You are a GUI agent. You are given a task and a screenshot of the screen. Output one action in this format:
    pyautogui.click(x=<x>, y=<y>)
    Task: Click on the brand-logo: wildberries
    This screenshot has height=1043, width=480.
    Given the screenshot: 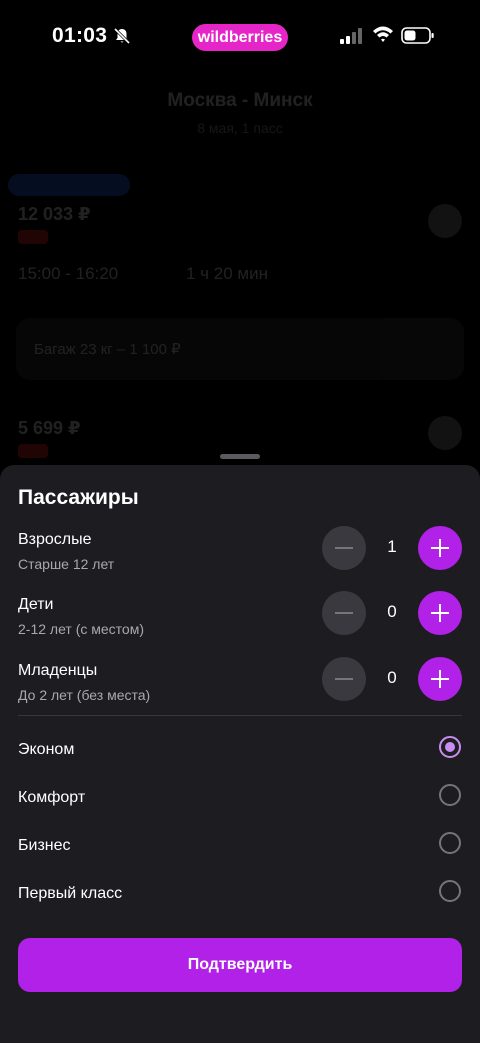 What is the action you would take?
    pyautogui.click(x=240, y=37)
    